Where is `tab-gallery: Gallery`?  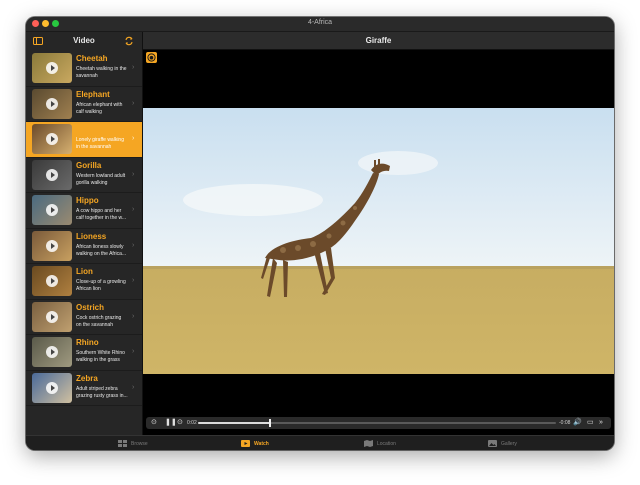
tab-gallery: Gallery is located at coordinates (502, 443).